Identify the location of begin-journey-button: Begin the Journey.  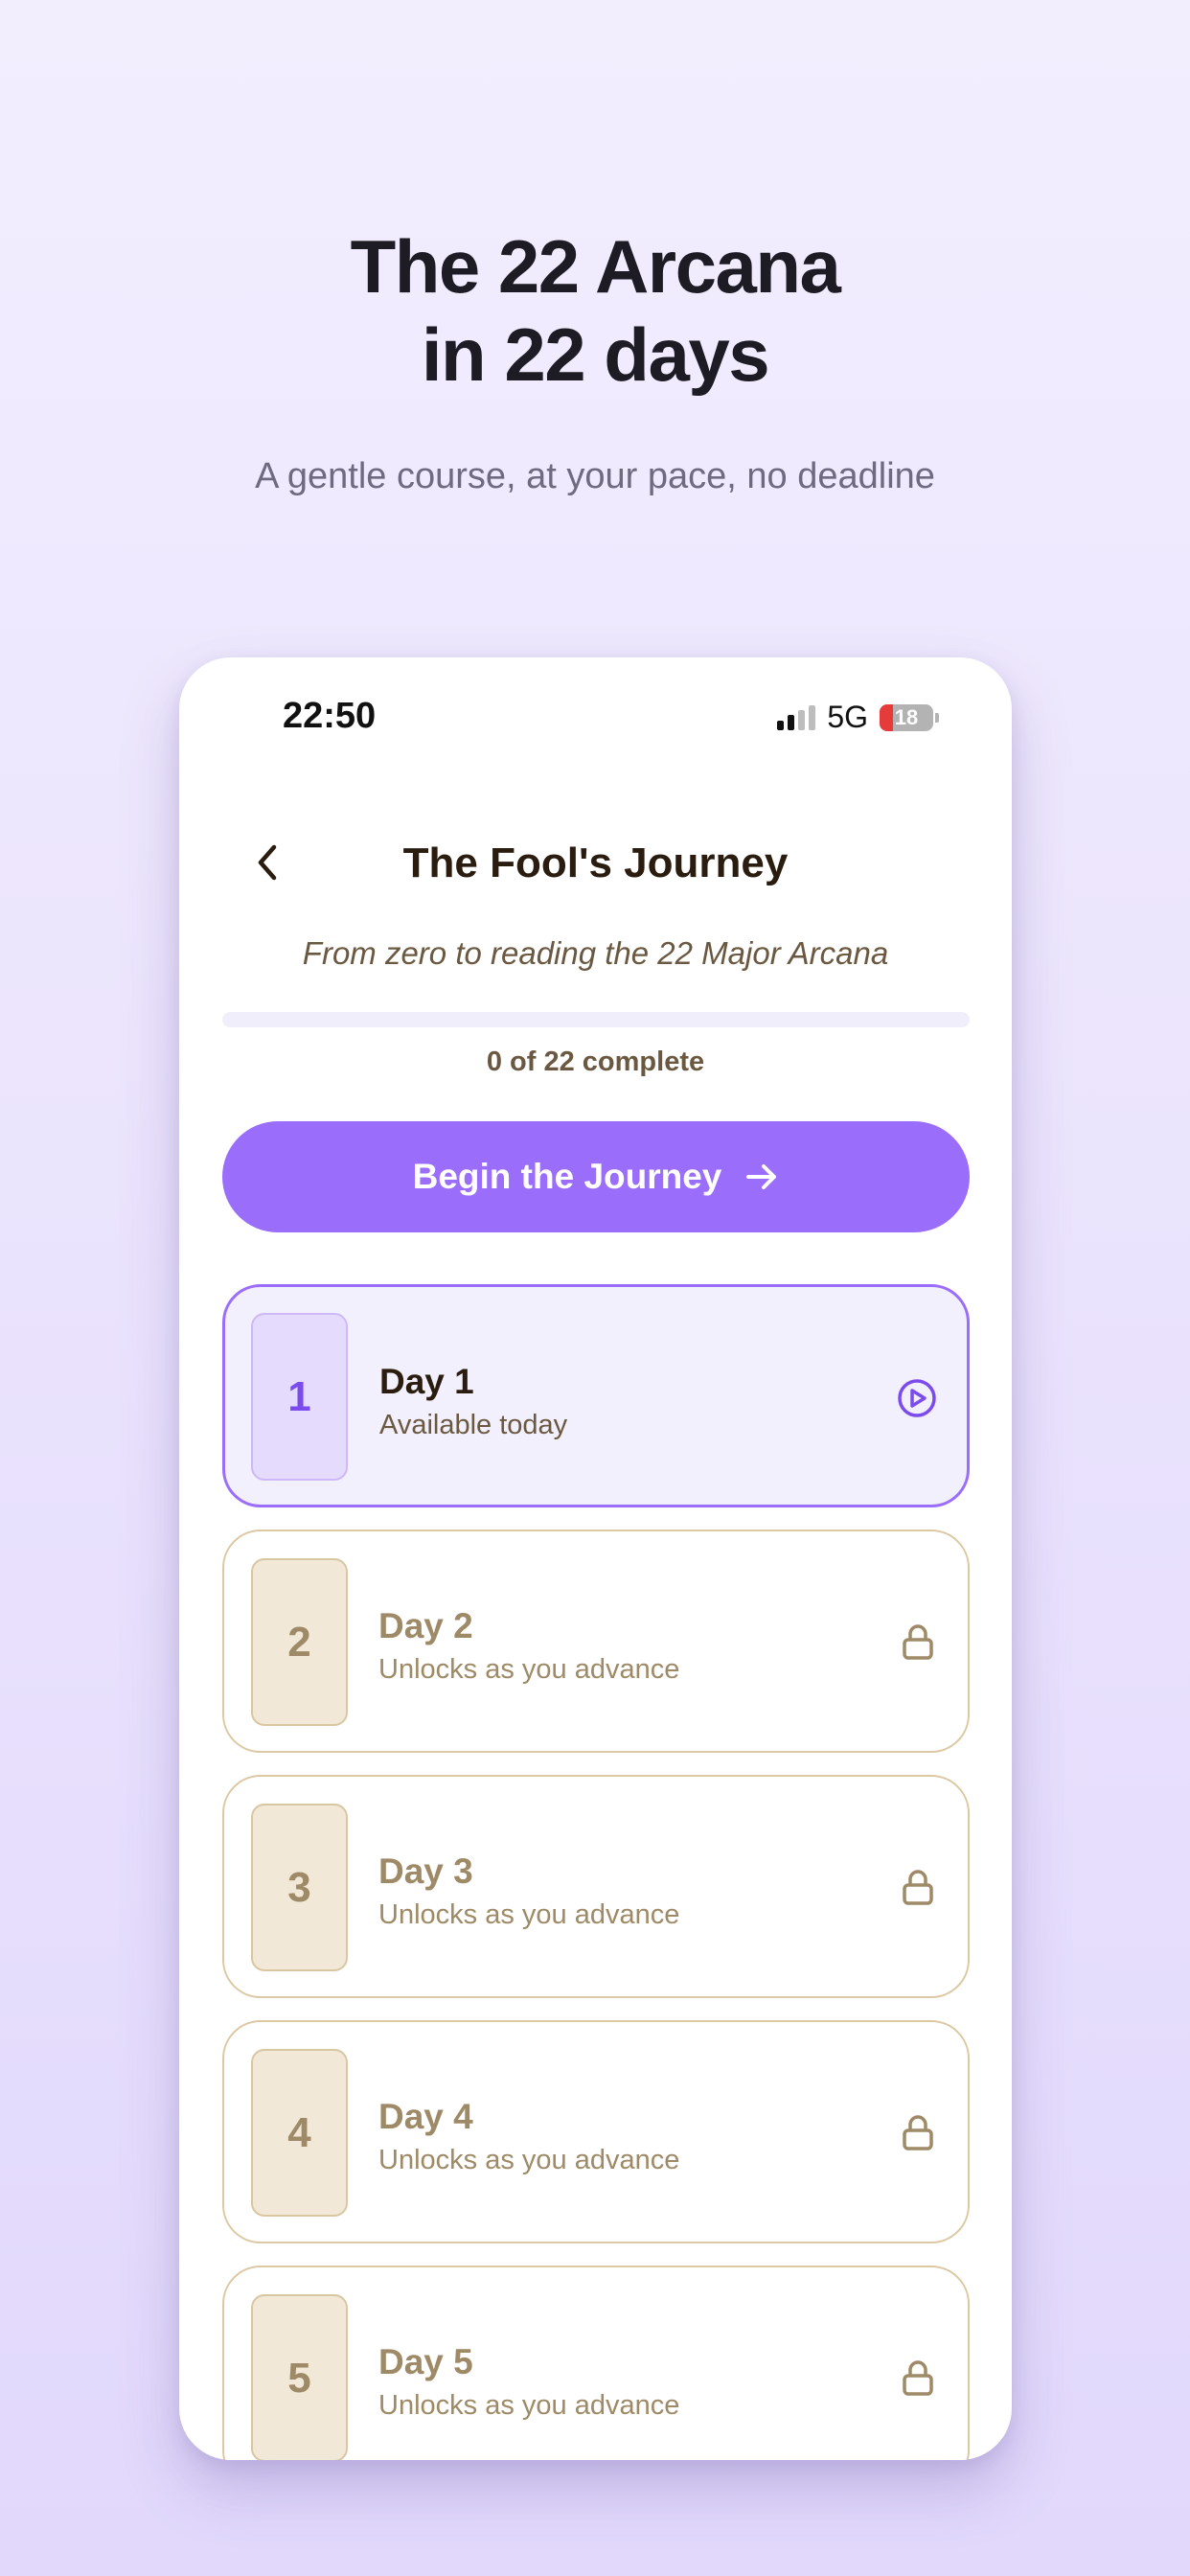
(596, 1176).